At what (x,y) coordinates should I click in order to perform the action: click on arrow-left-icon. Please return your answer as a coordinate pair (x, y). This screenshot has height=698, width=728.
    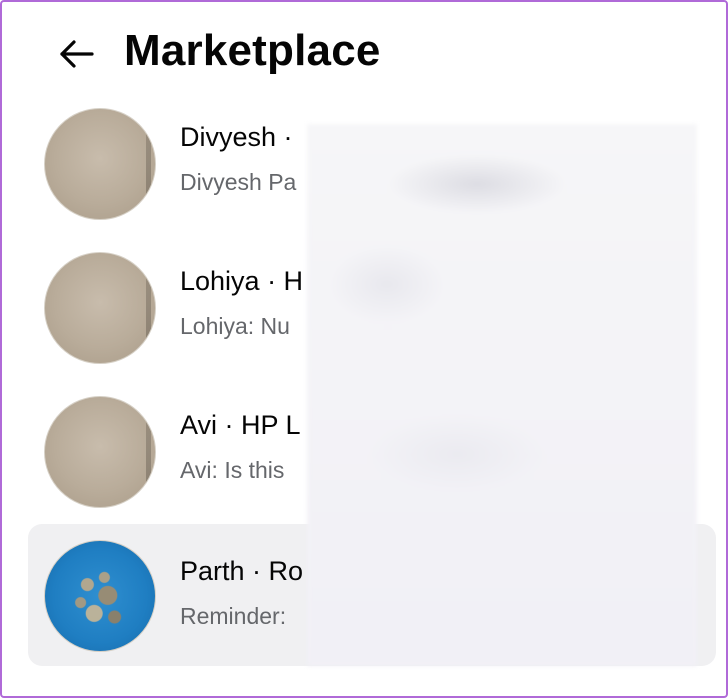
    Looking at the image, I should click on (77, 54).